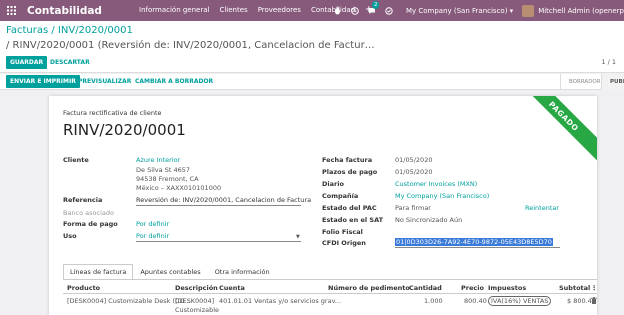  What do you see at coordinates (347, 160) in the screenshot?
I see `fecha-label: Fecha factura` at bounding box center [347, 160].